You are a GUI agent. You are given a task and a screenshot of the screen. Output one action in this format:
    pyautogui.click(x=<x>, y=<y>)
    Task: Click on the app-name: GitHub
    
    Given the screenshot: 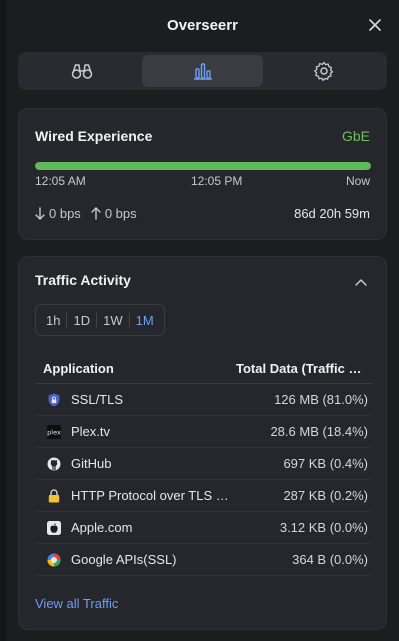 What is the action you would take?
    pyautogui.click(x=91, y=463)
    